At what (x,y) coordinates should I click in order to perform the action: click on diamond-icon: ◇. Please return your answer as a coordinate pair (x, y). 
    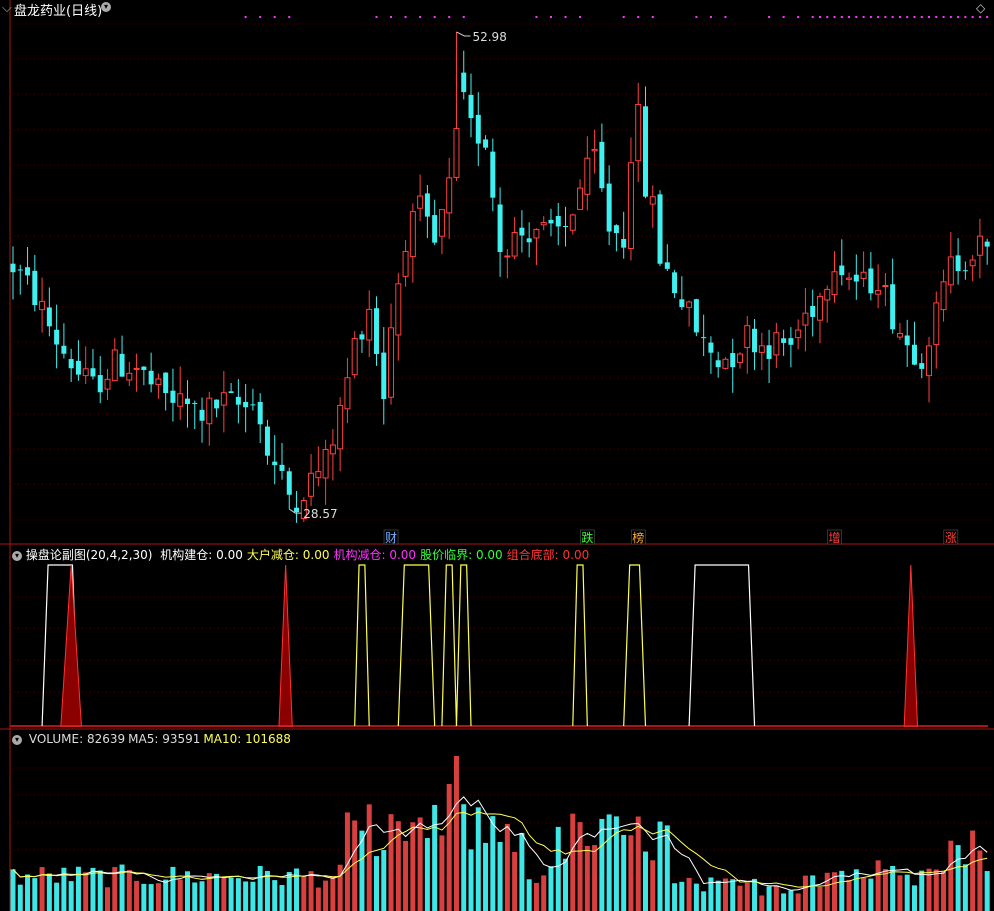
    Looking at the image, I should click on (980, 8).